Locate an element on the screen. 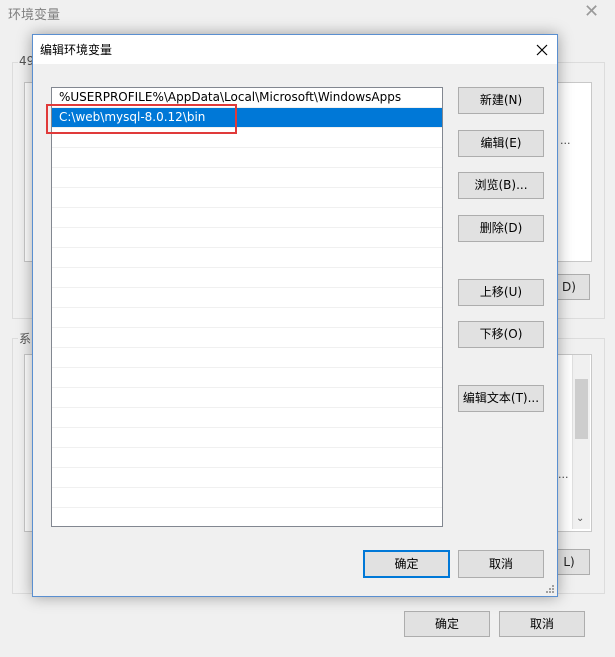  parent-ok-button: 确定 is located at coordinates (447, 624).